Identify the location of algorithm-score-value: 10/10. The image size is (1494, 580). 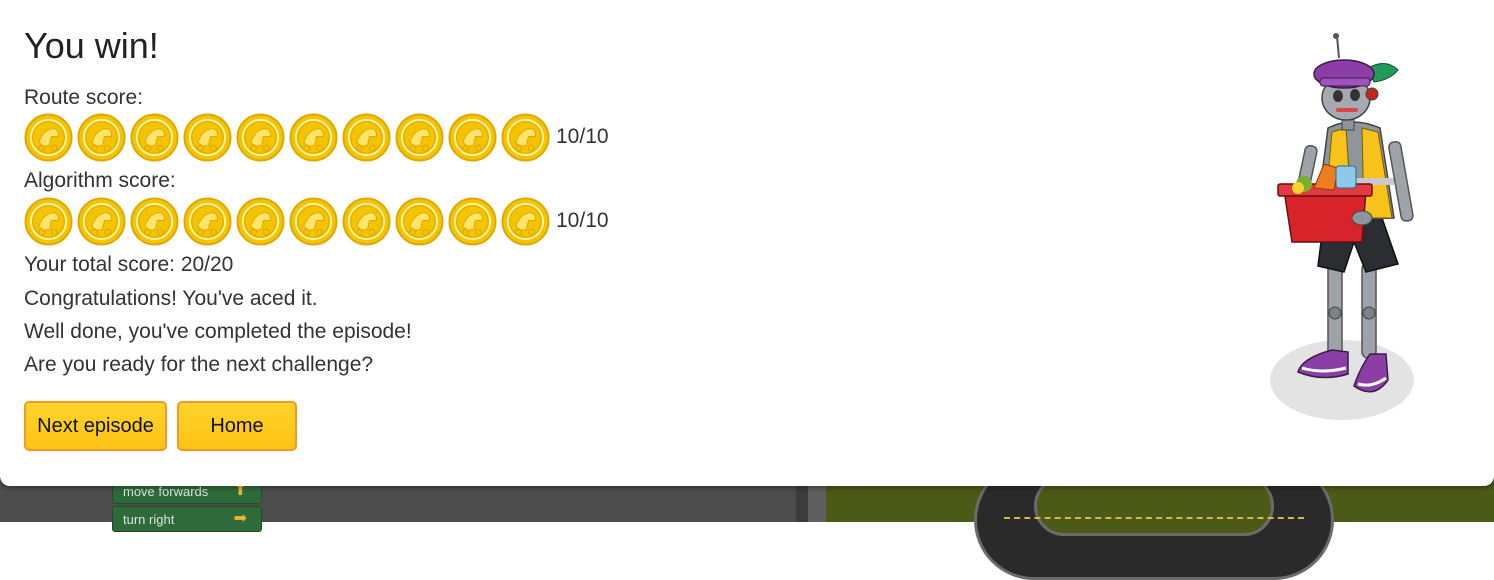
(582, 220).